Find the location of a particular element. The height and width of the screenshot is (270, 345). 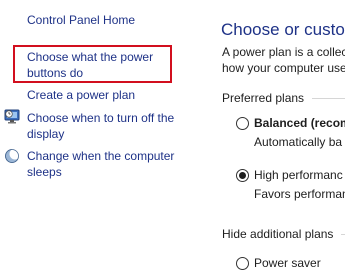

turn-off-display-link-line1: Choose when to turn off the is located at coordinates (100, 118).